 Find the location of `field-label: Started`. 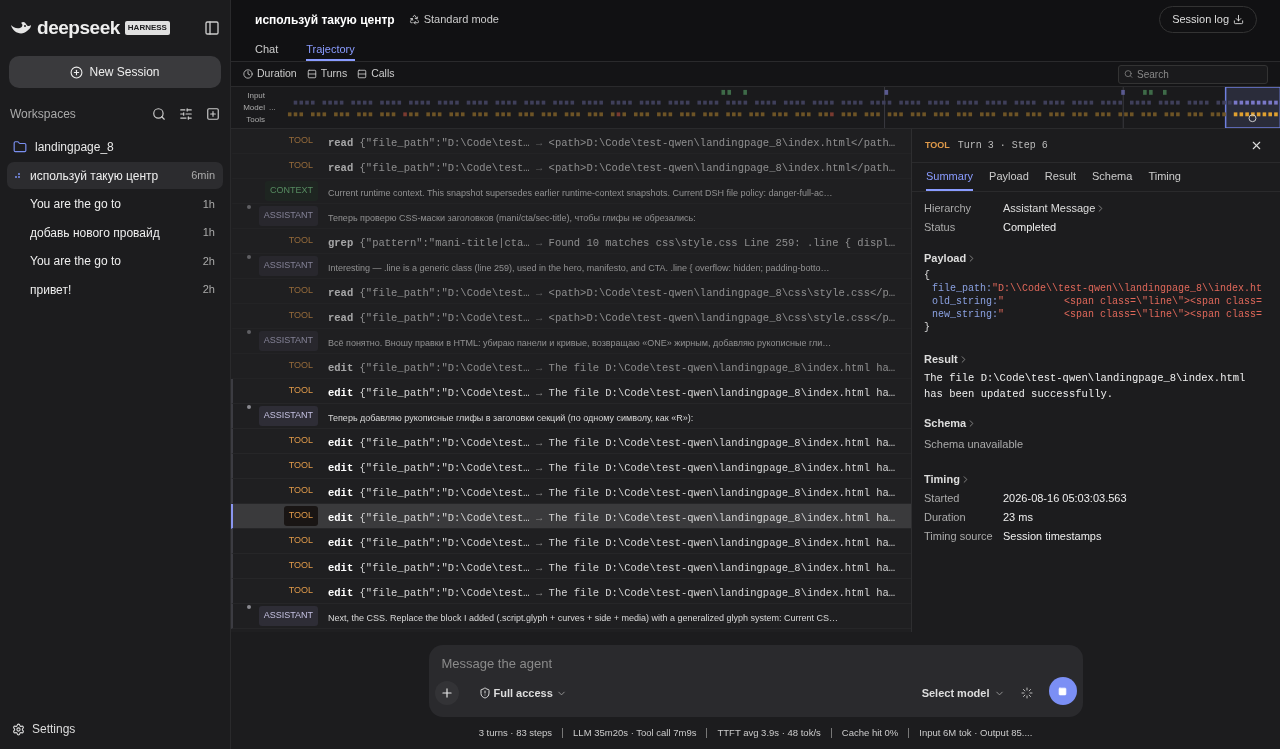

field-label: Started is located at coordinates (942, 498).